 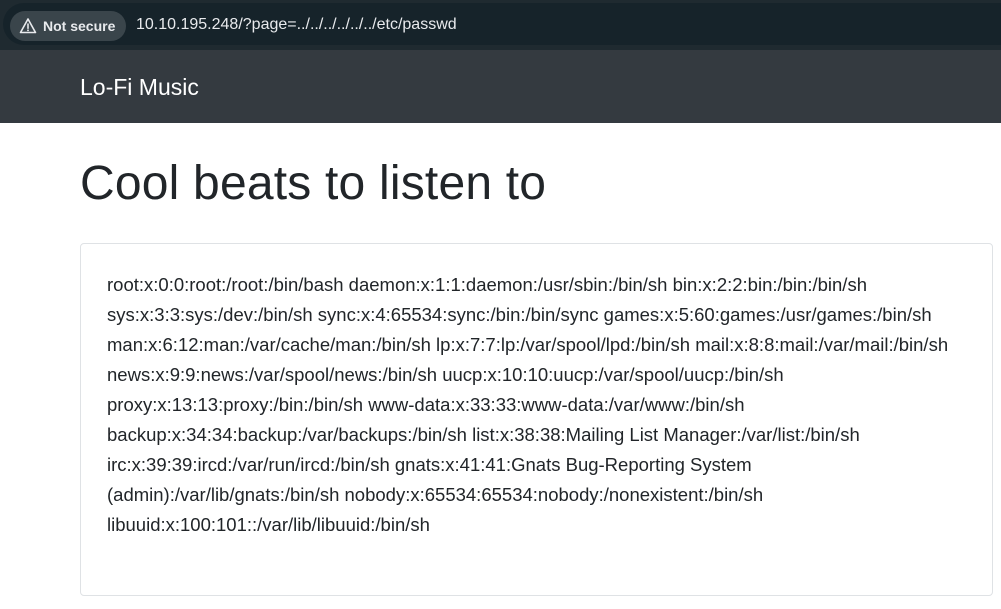 I want to click on page-title: Cool beats to listen to, so click(x=313, y=183).